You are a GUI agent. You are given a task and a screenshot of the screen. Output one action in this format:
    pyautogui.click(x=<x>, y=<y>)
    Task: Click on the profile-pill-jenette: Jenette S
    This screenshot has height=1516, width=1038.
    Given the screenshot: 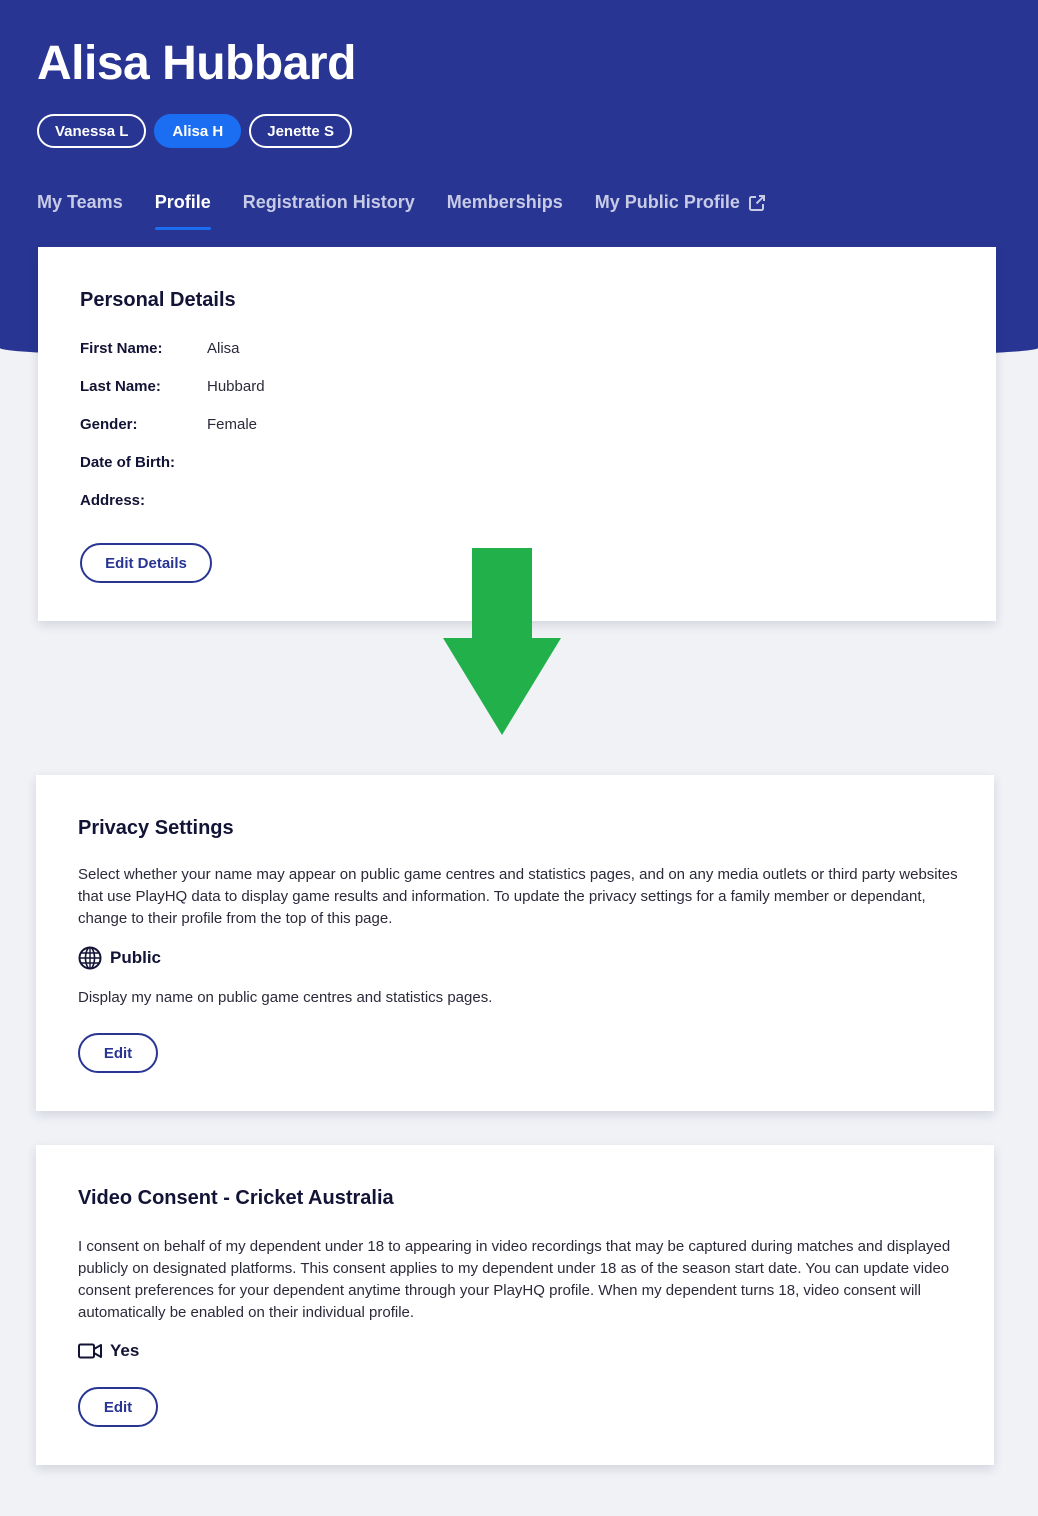 What is the action you would take?
    pyautogui.click(x=300, y=131)
    